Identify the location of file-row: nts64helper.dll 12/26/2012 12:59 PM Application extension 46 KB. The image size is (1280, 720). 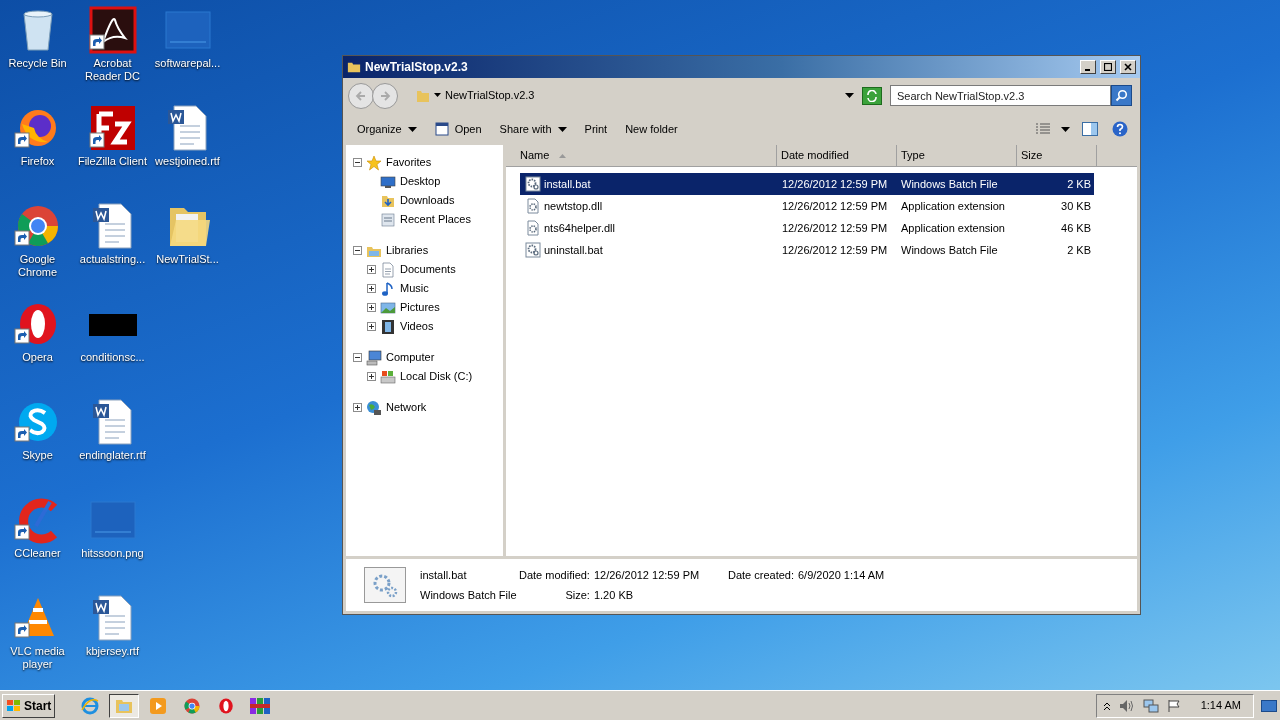
(807, 228).